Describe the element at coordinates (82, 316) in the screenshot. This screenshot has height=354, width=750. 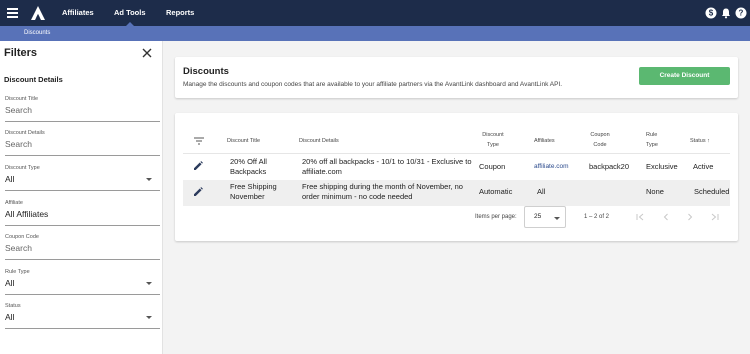
I see `status-select: Status All` at that location.